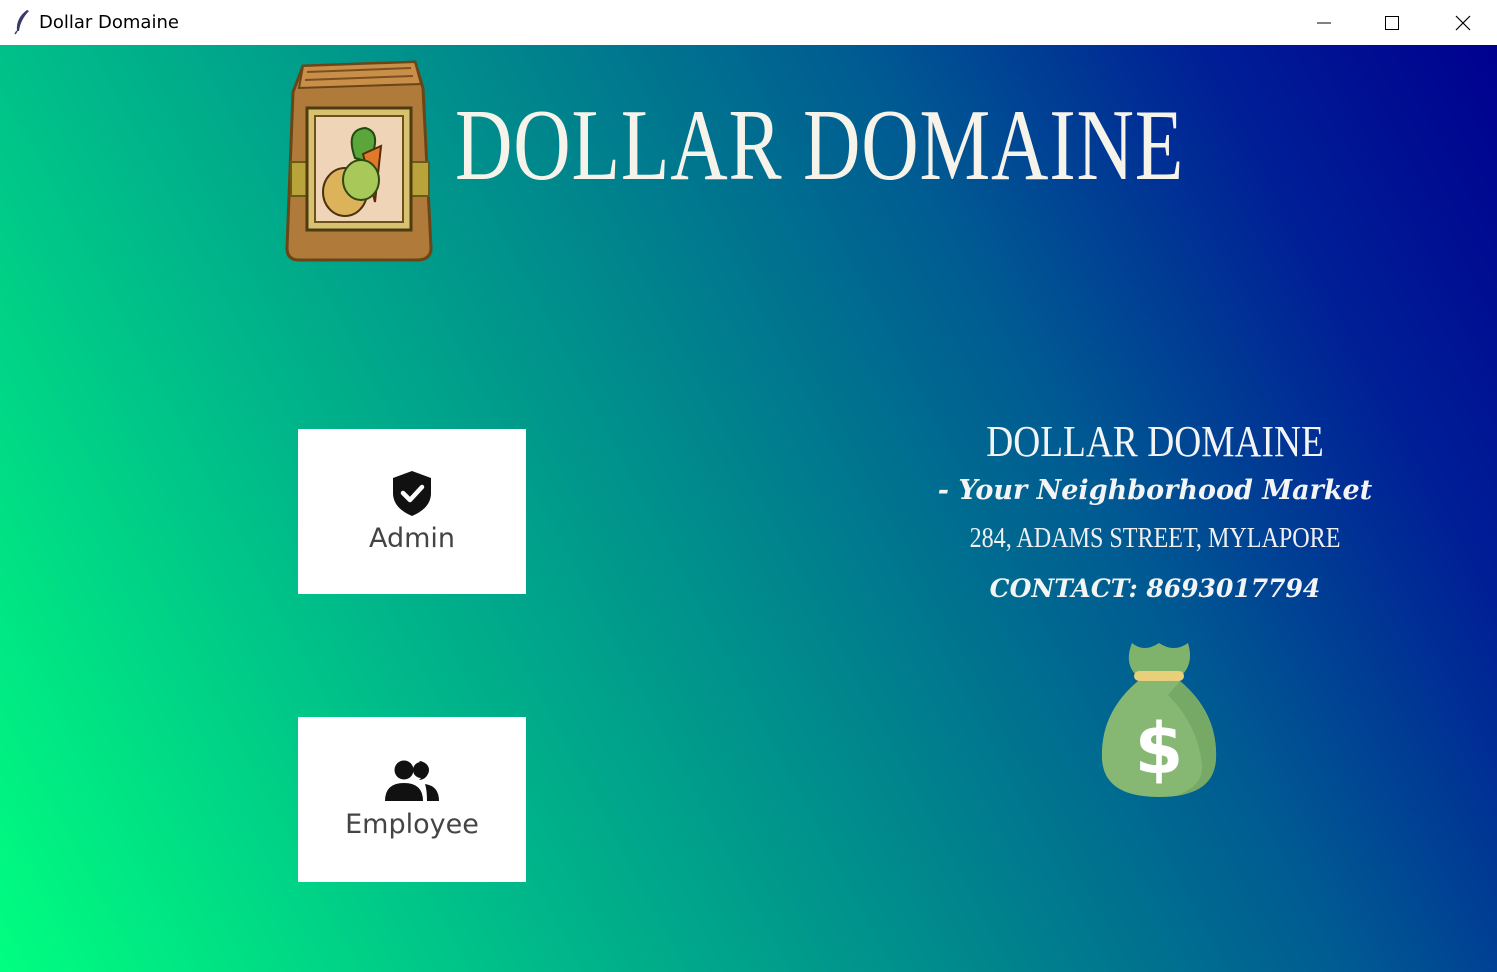 This screenshot has height=972, width=1497. What do you see at coordinates (412, 538) in the screenshot?
I see `admin-label: Admin` at bounding box center [412, 538].